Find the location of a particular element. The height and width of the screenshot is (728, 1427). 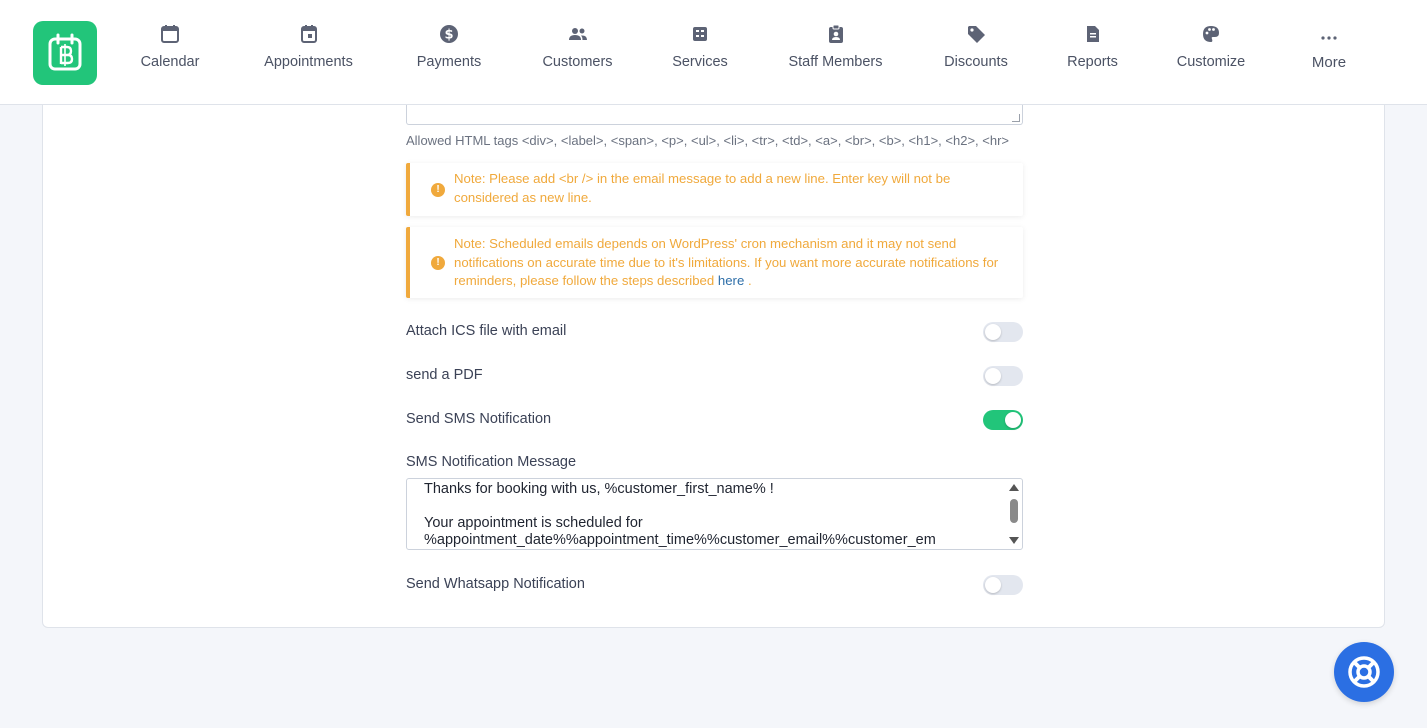

nav-label: Customers is located at coordinates (577, 62).